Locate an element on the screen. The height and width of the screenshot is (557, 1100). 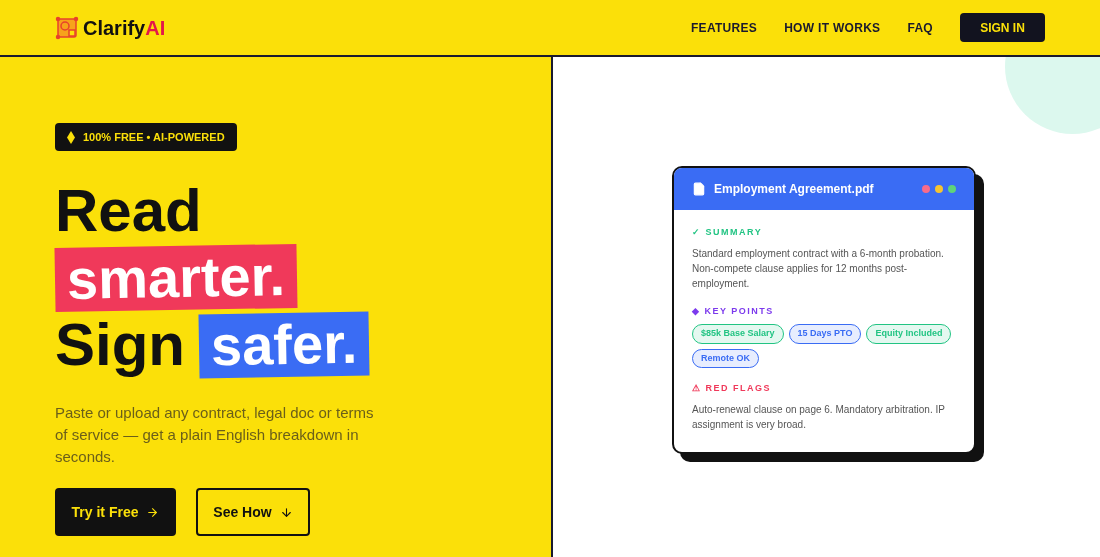
headline-word: Read is located at coordinates (128, 210).